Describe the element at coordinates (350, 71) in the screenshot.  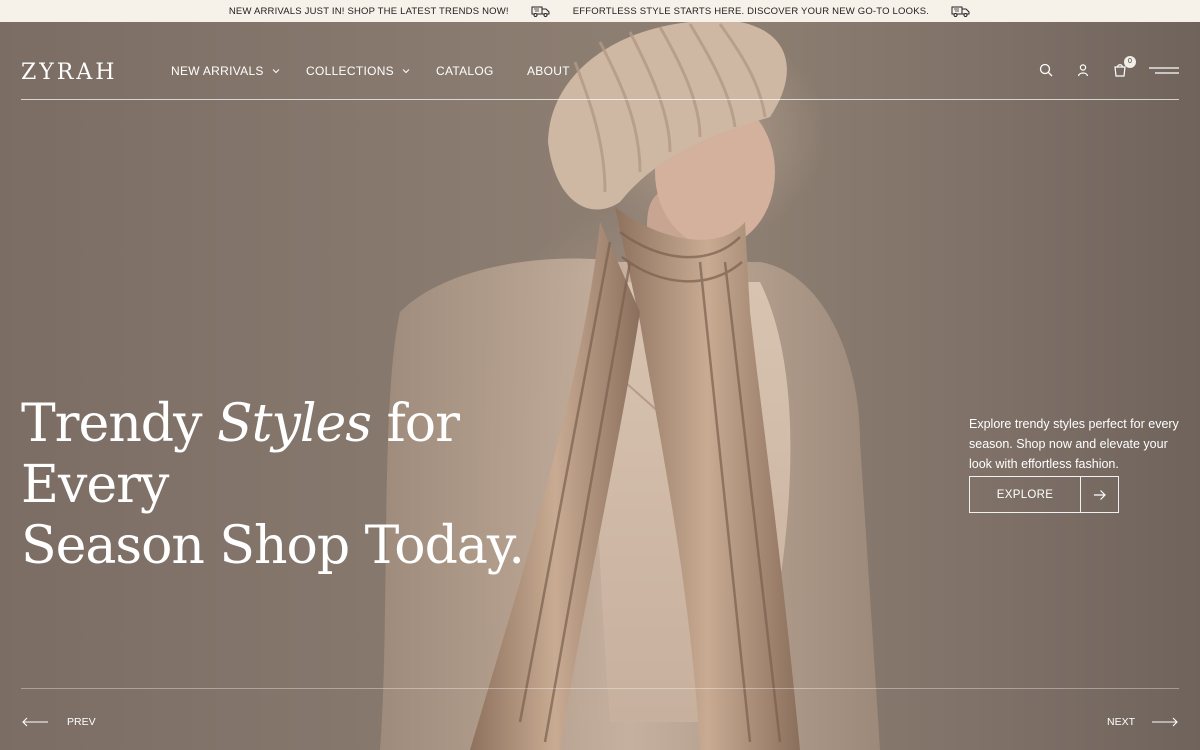
I see `nav-item-label: COLLECTIONS` at that location.